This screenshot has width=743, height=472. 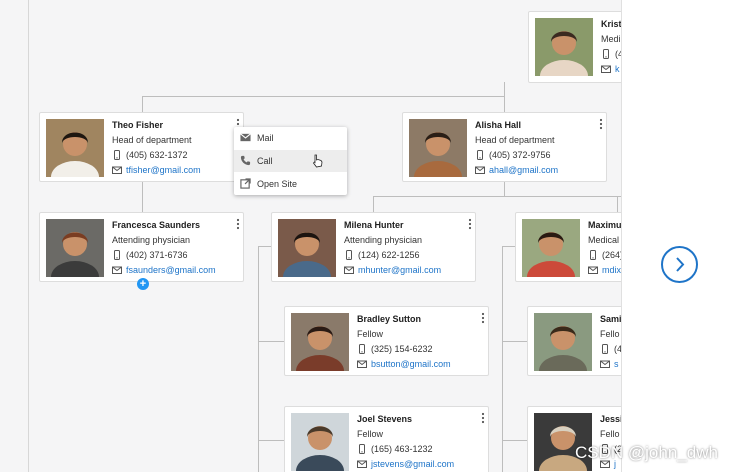 I want to click on employee-email: mhunter@gmail.com, so click(x=392, y=270).